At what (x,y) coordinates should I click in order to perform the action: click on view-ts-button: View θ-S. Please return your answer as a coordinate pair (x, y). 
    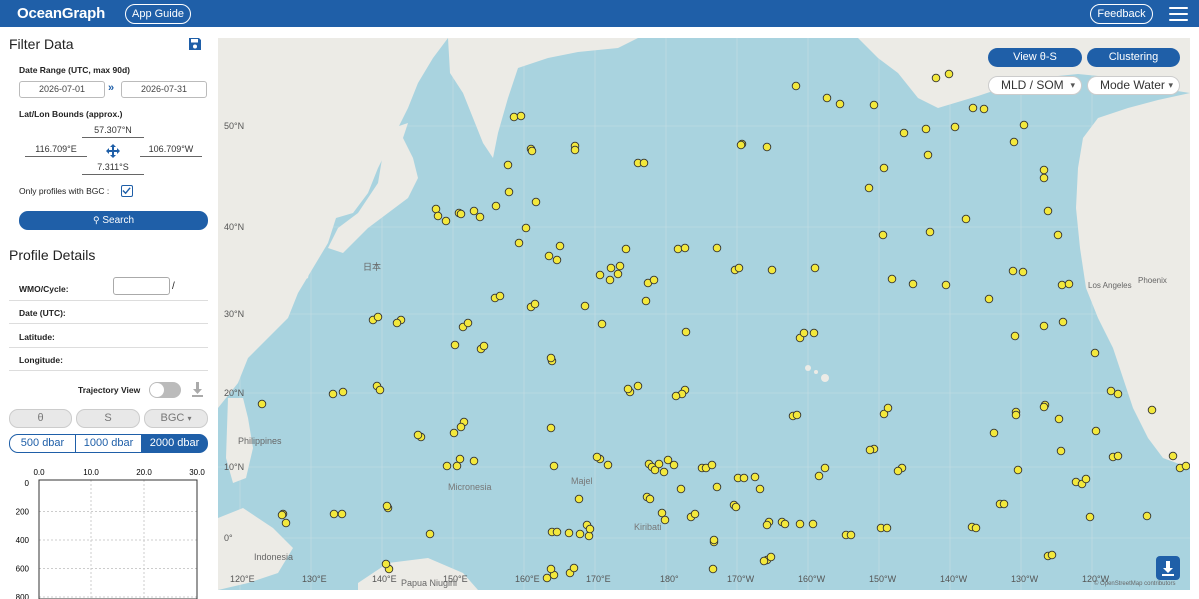
    Looking at the image, I should click on (1035, 57).